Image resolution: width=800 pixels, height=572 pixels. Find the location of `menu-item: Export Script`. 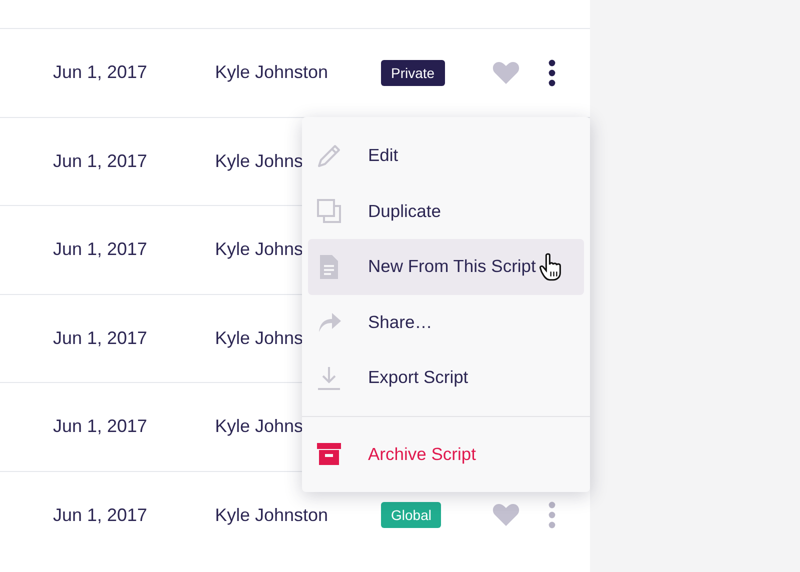

menu-item: Export Script is located at coordinates (446, 378).